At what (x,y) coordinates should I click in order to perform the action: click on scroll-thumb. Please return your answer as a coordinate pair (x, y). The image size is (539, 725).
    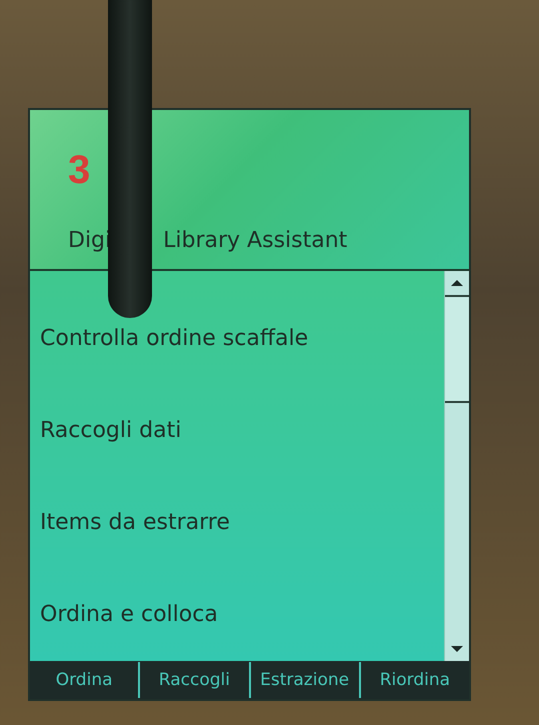
    Looking at the image, I should click on (457, 348).